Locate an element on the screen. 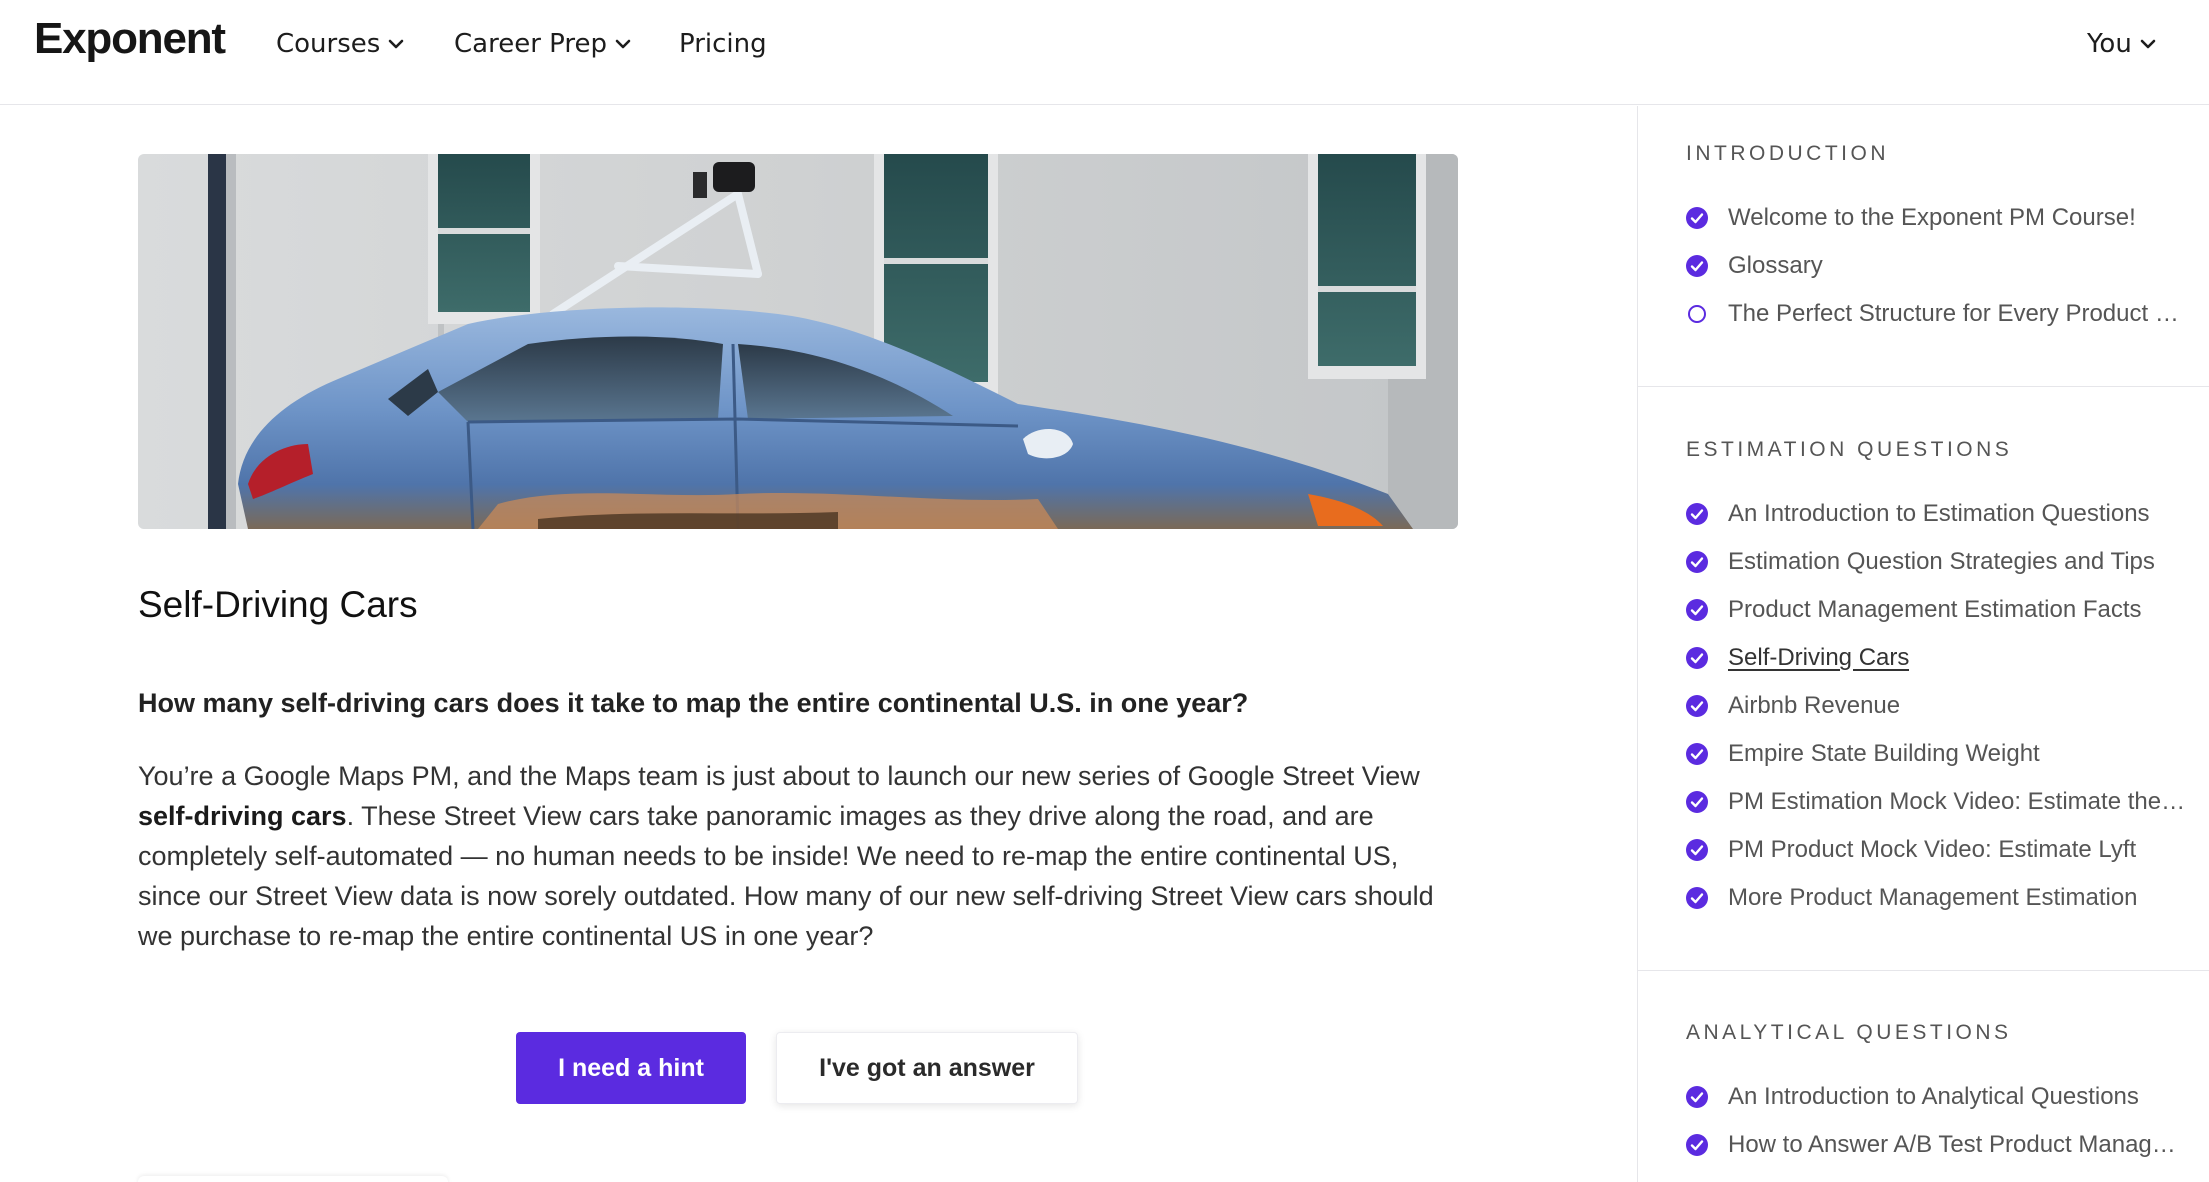  outline-item-label: Airbnb Revenue is located at coordinates (1814, 705).